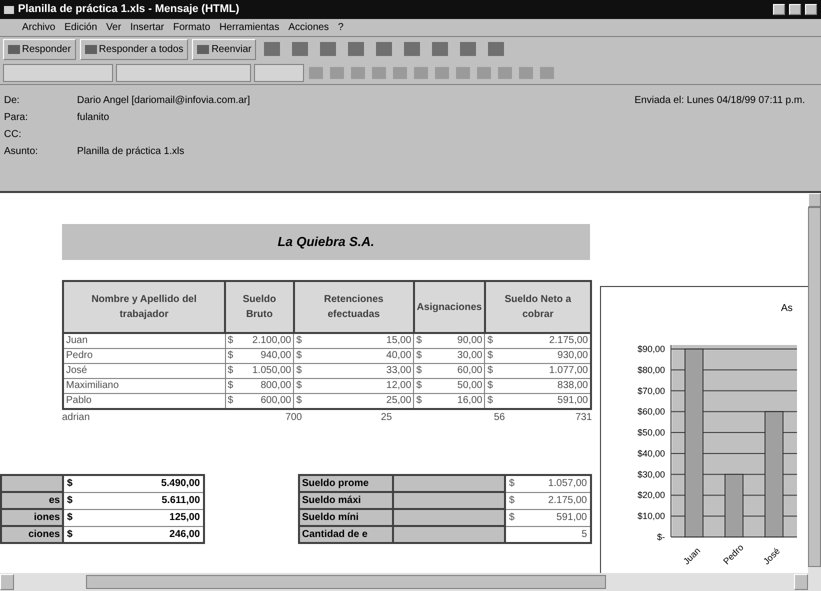 This screenshot has height=591, width=821. I want to click on header-value: fulanito, so click(93, 117).